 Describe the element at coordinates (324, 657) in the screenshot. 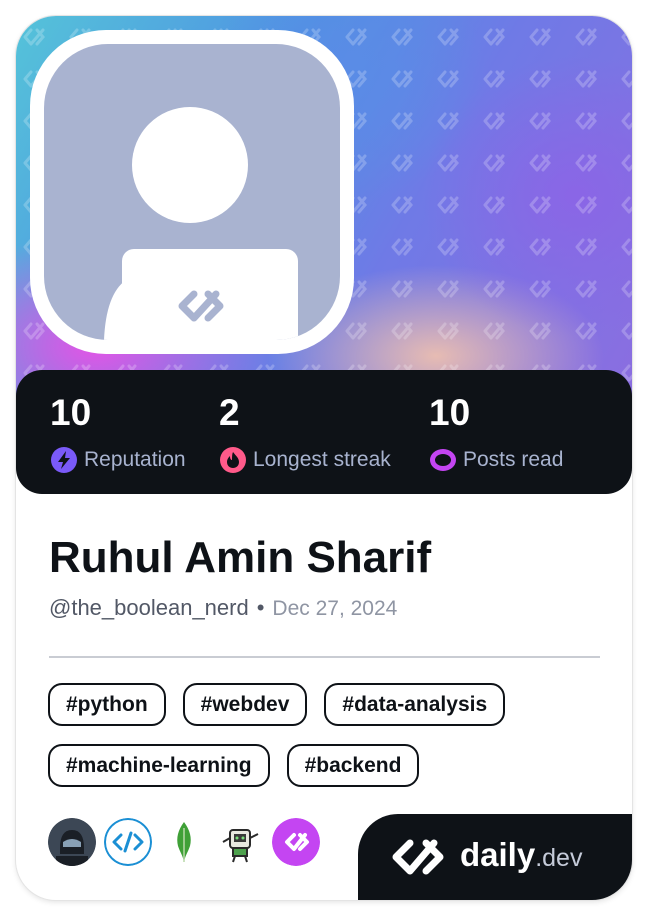

I see `divider` at that location.